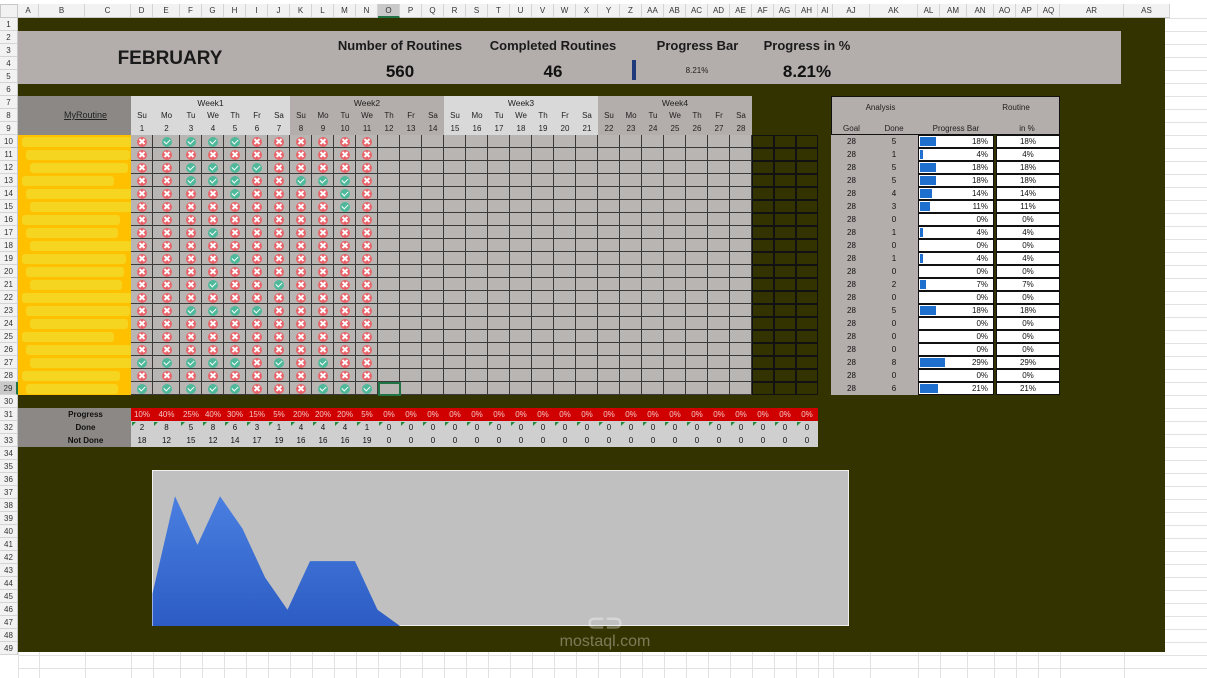 The height and width of the screenshot is (678, 1207). What do you see at coordinates (433, 11) in the screenshot?
I see `column-header-q: Q` at bounding box center [433, 11].